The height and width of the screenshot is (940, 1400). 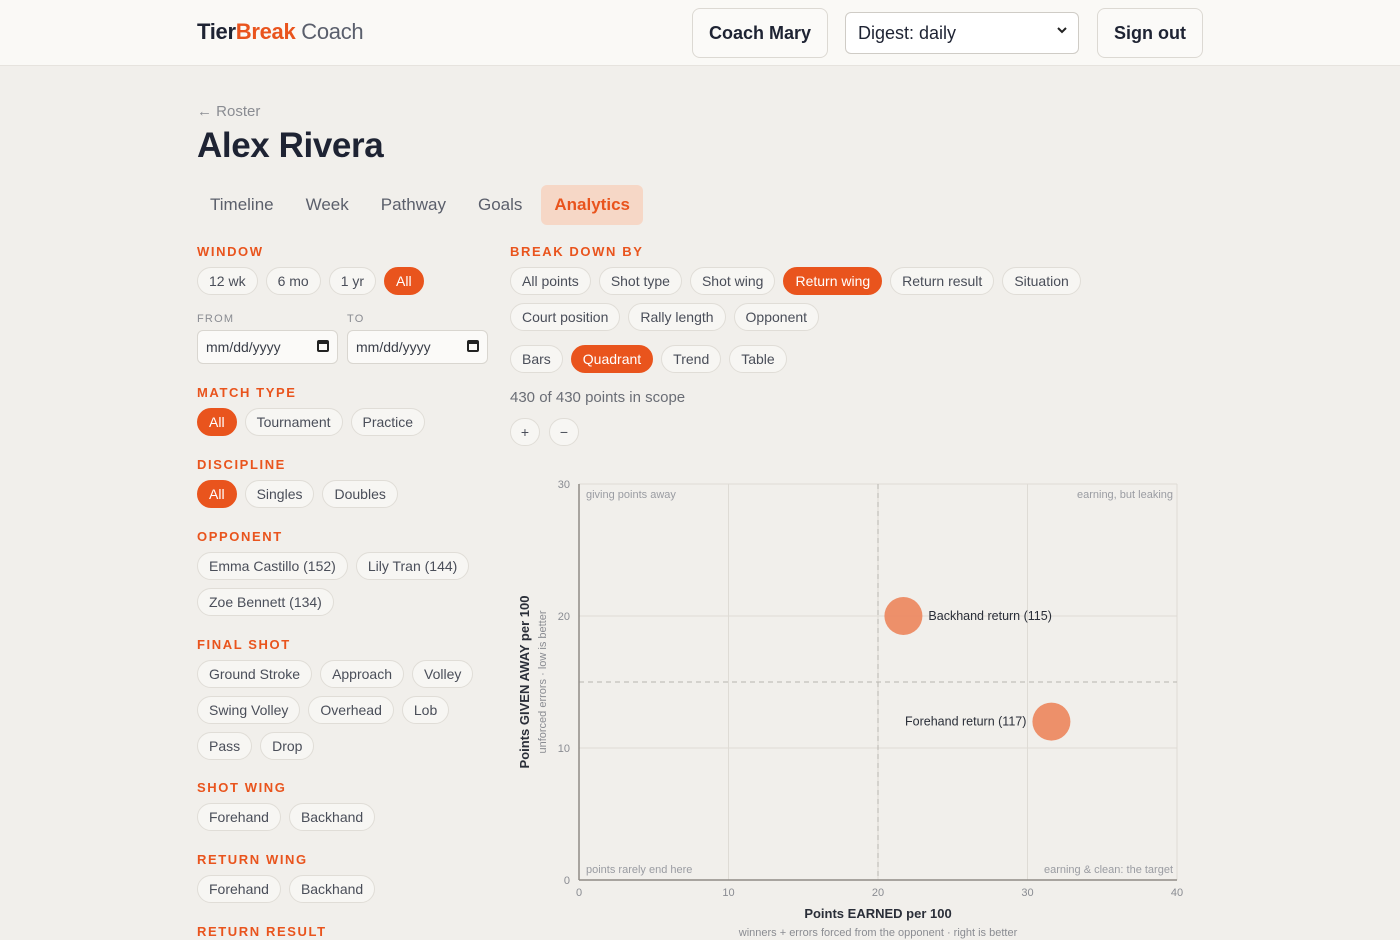 I want to click on digest-select: Digest: daily, so click(x=962, y=33).